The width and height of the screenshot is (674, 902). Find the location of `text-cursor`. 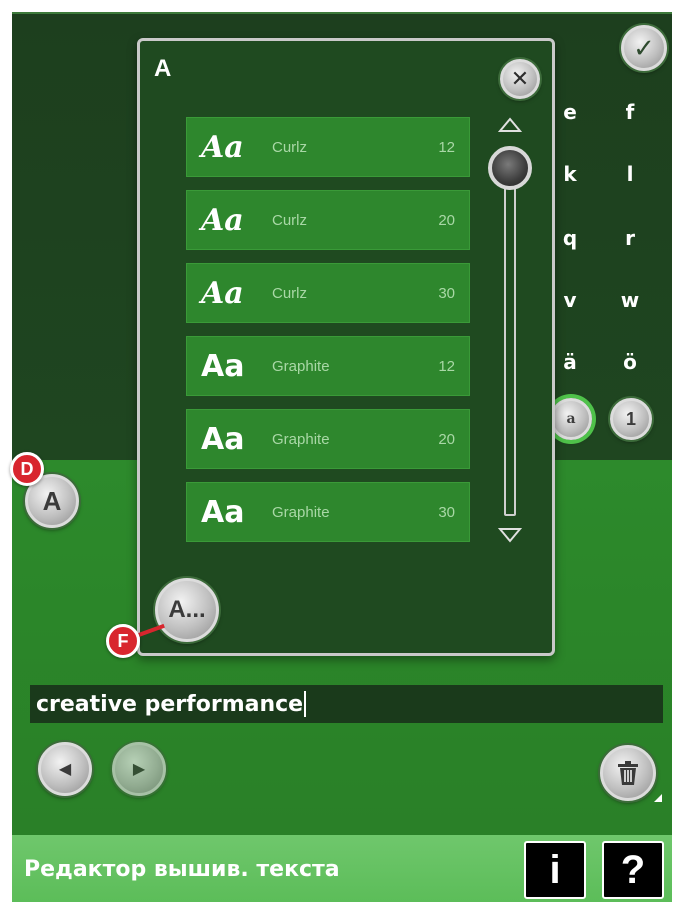

text-cursor is located at coordinates (305, 704).